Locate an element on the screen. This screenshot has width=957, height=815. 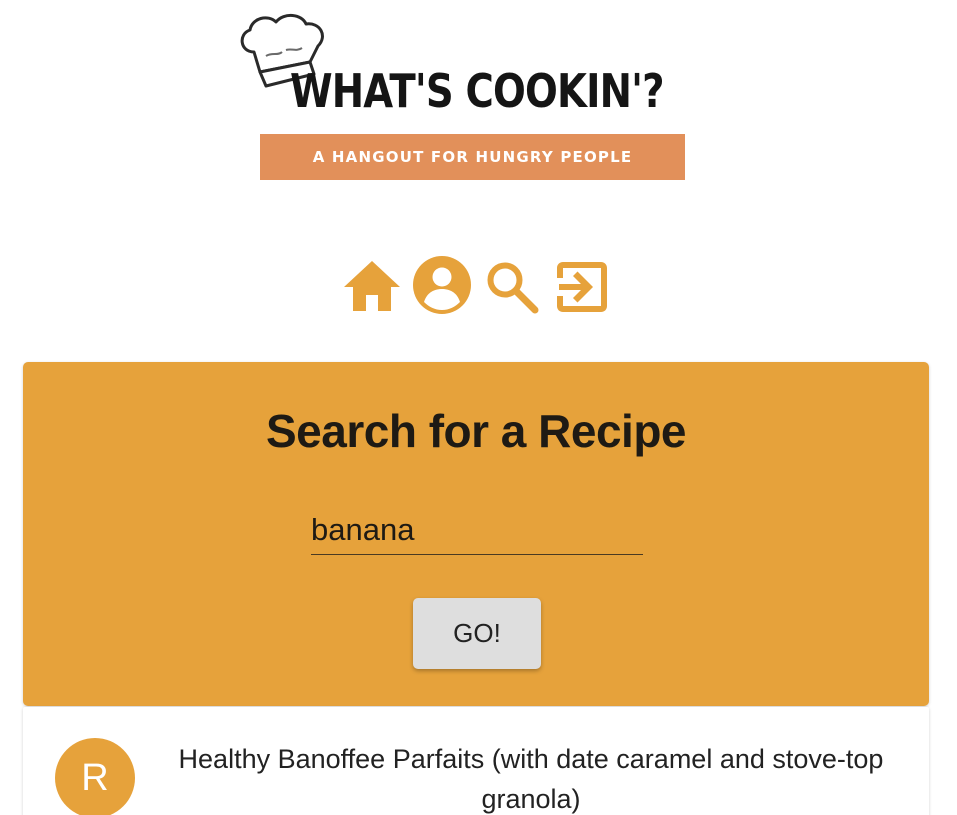
avatar: R is located at coordinates (95, 776).